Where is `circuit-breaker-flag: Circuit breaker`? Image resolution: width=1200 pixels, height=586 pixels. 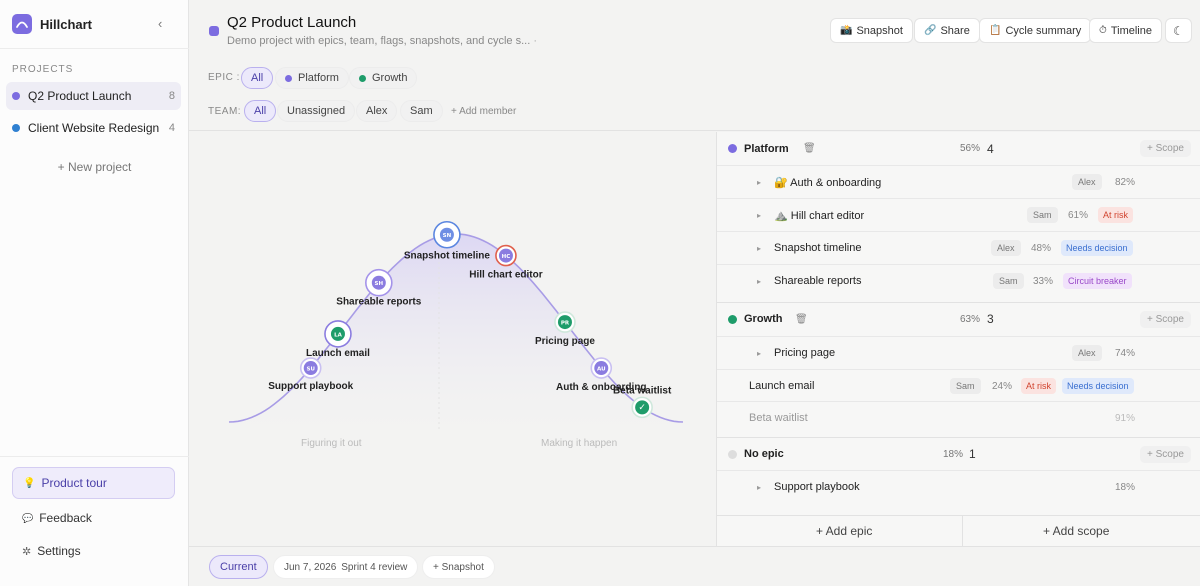
circuit-breaker-flag: Circuit breaker is located at coordinates (1097, 281).